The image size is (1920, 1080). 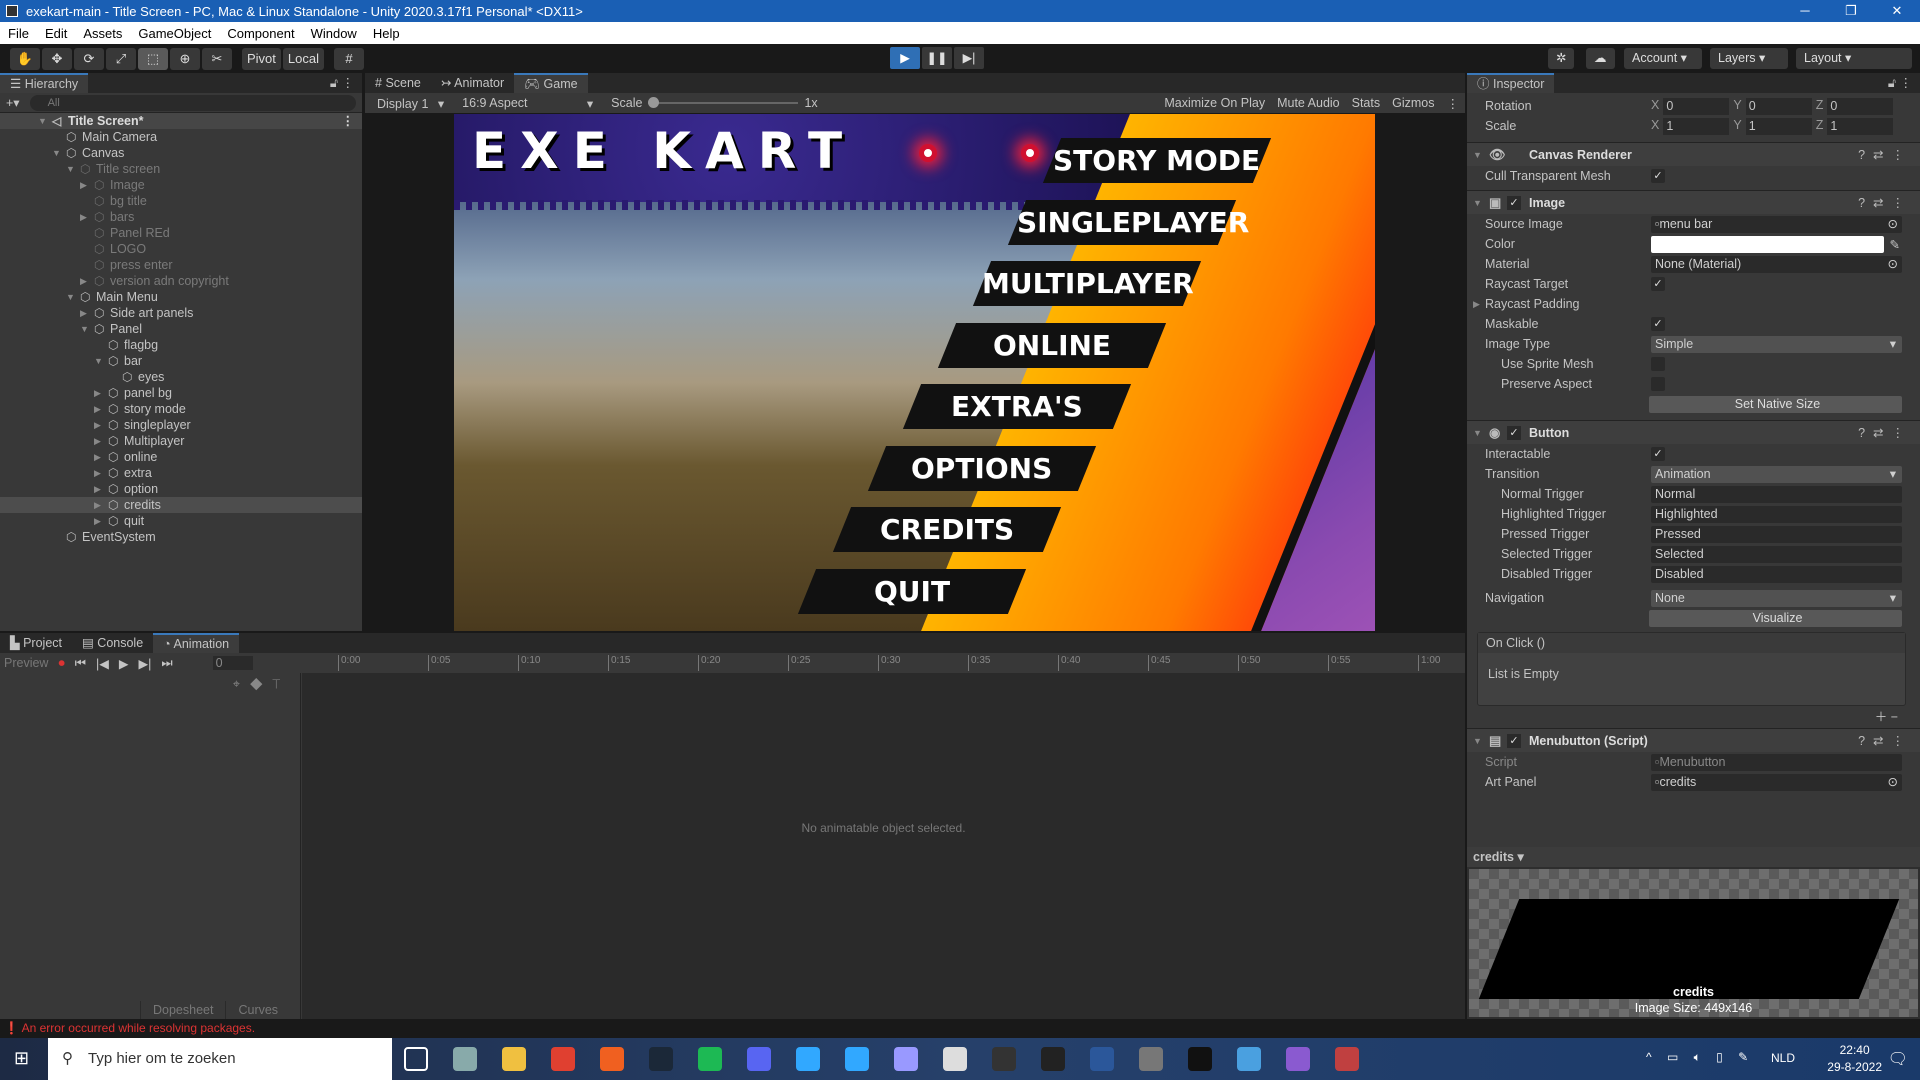 What do you see at coordinates (1514, 202) in the screenshot?
I see `image-enabled-checkbox: ✓` at bounding box center [1514, 202].